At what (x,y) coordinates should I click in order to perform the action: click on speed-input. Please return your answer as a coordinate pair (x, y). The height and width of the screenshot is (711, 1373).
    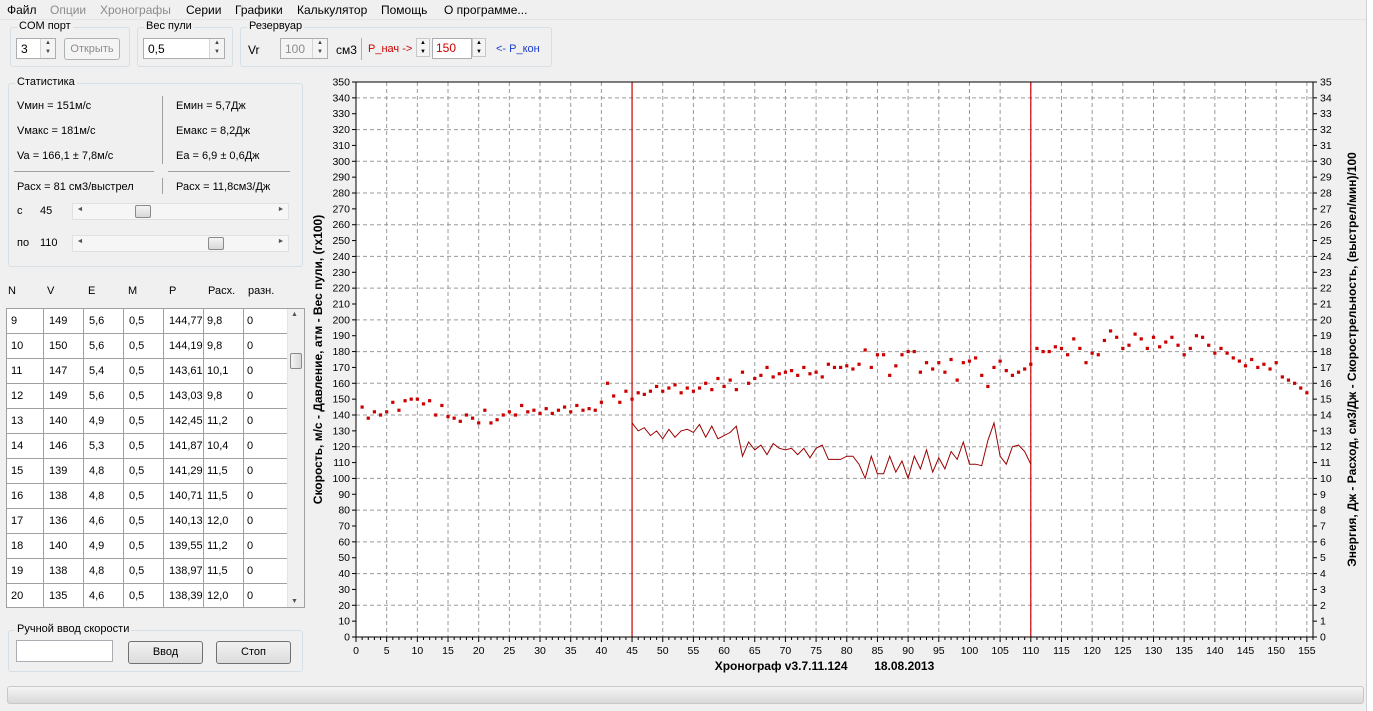
    Looking at the image, I should click on (64, 651).